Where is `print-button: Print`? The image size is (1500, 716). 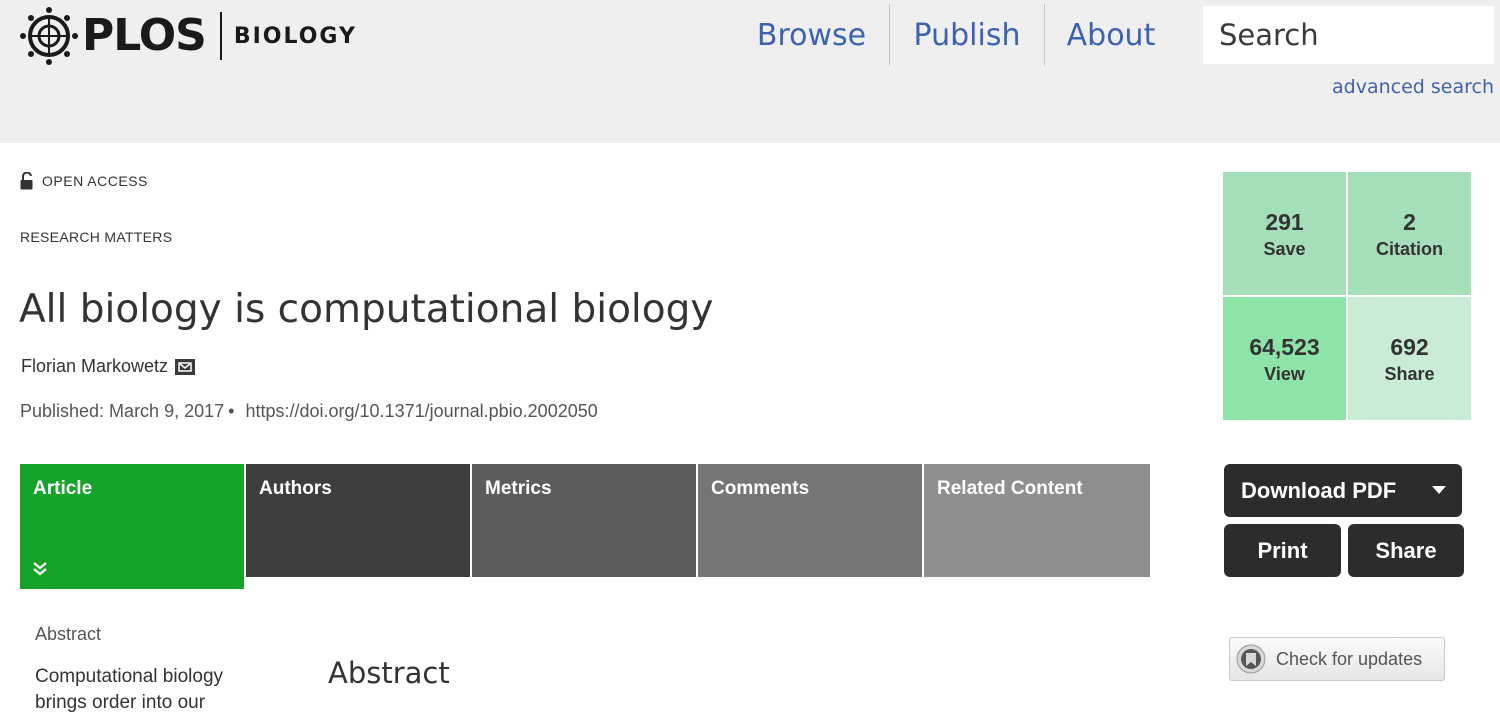
print-button: Print is located at coordinates (1282, 550).